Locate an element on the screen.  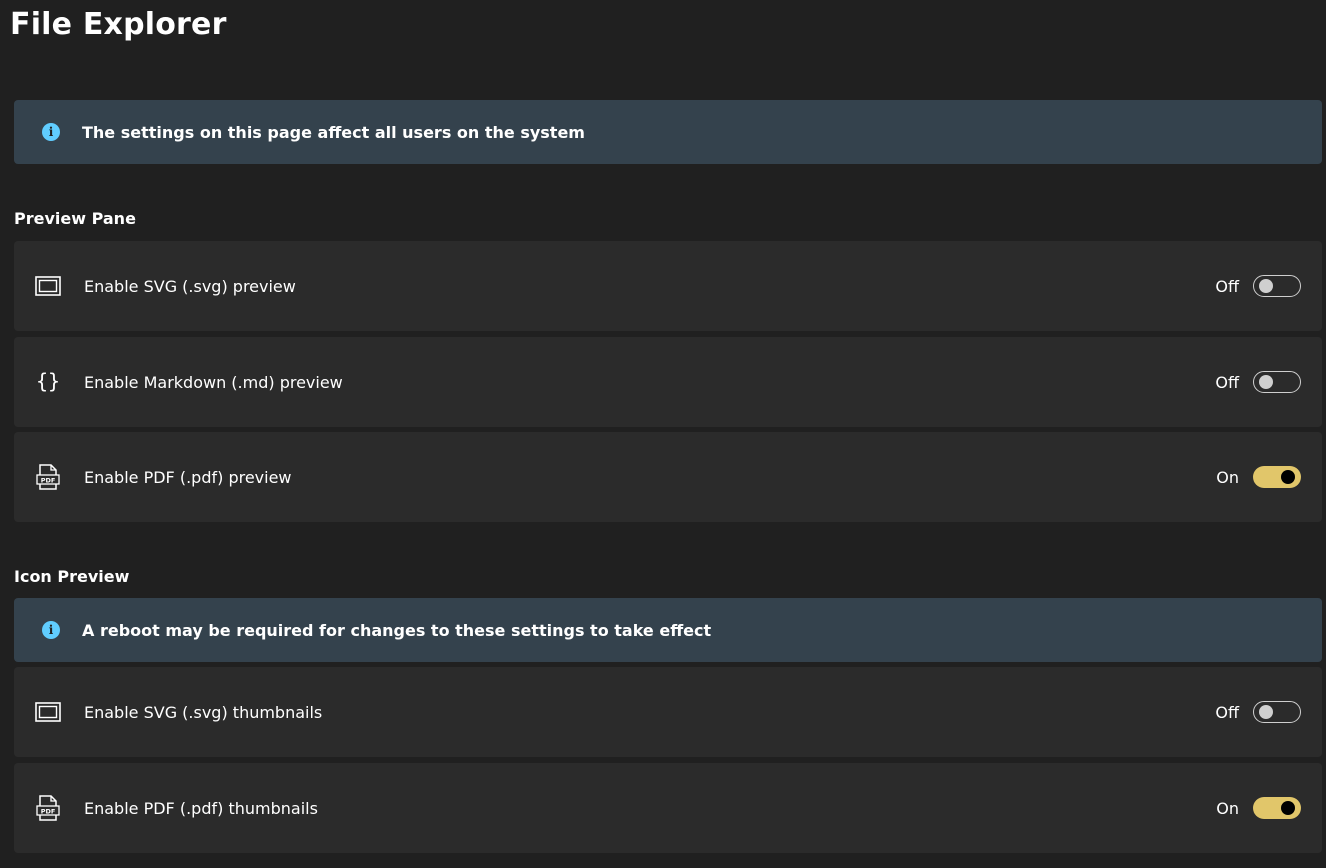
setting-label: Enable SVG (.svg) preview is located at coordinates (190, 286).